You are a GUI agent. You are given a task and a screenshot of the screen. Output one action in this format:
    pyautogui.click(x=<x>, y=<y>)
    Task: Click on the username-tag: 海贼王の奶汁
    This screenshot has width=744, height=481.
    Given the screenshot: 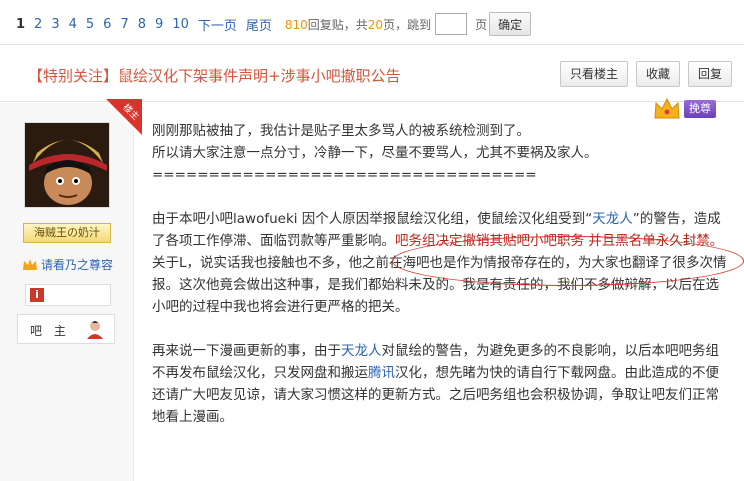 What is the action you would take?
    pyautogui.click(x=67, y=233)
    